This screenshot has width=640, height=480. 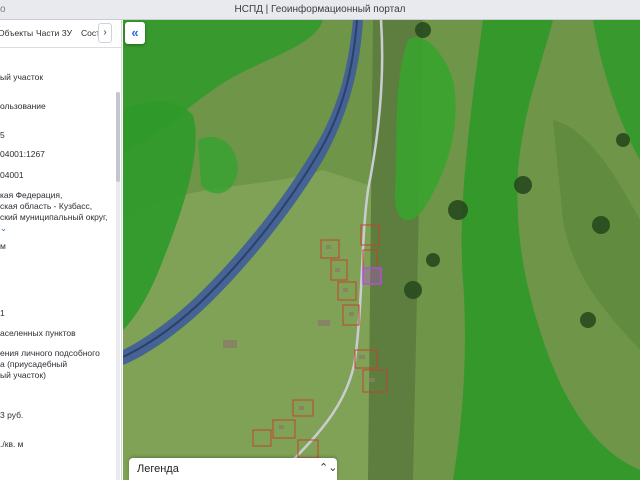 I want to click on address-expand: ⌄, so click(x=3, y=228).